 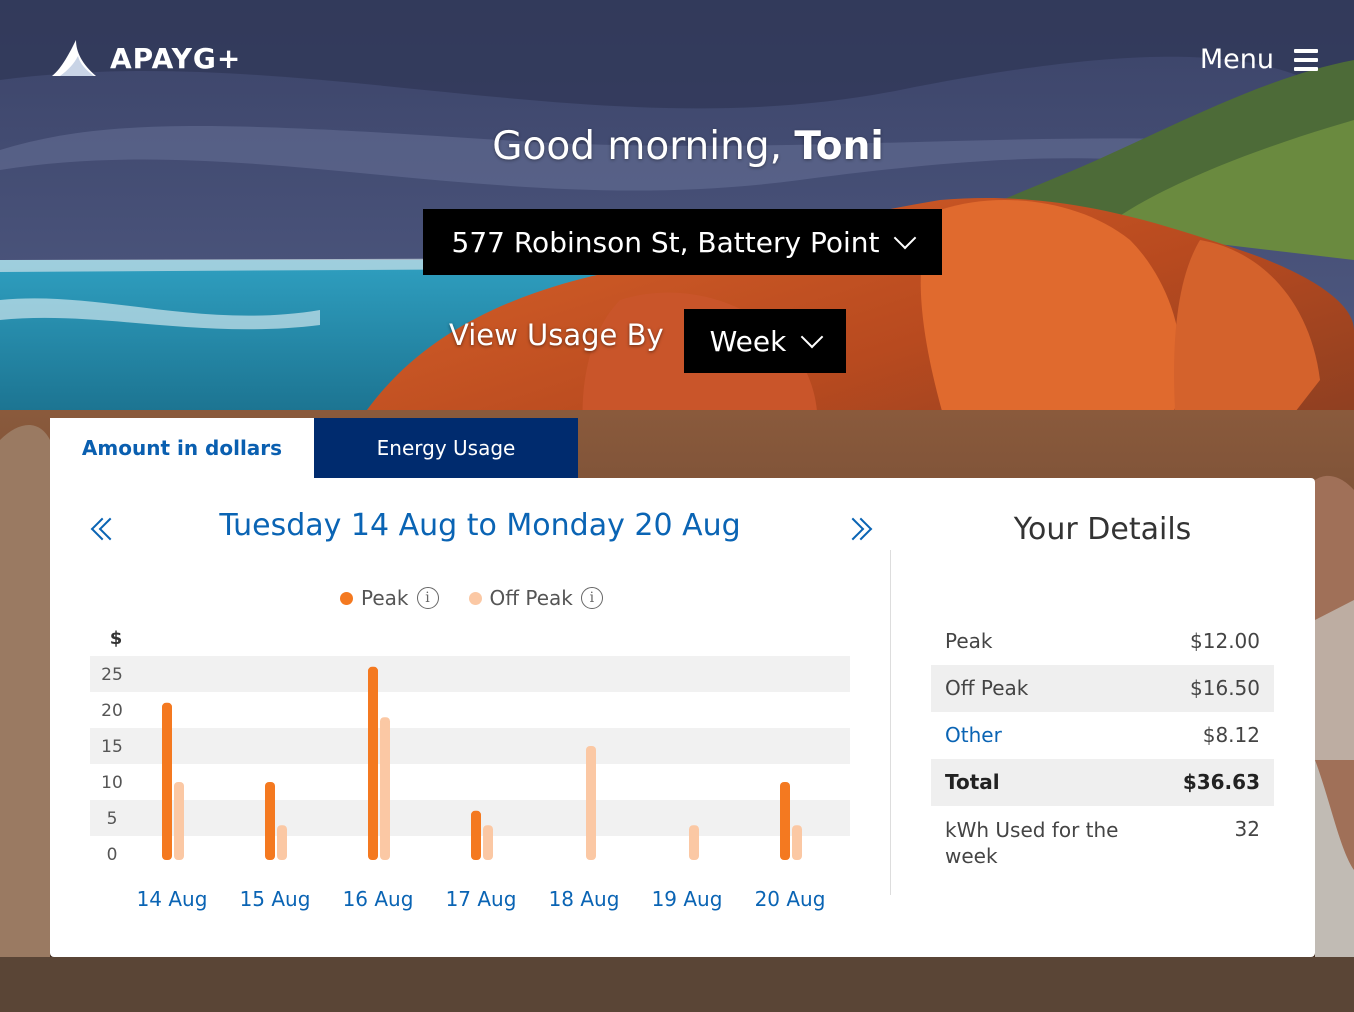 I want to click on menu-label: Menu, so click(x=1236, y=59).